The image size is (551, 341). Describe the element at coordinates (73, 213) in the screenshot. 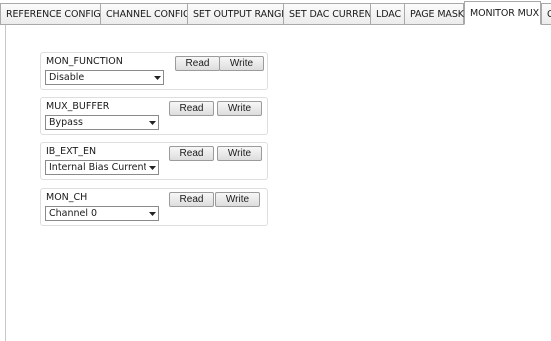

I see `mon-ch-selected-value: Channel 0` at that location.